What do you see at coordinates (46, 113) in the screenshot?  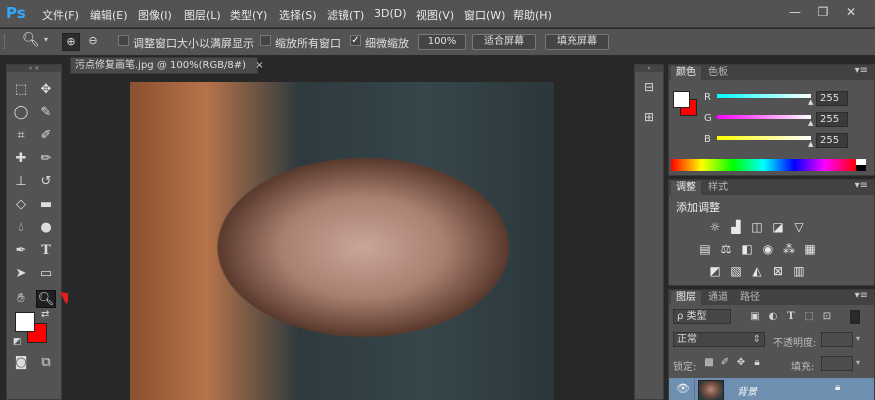 I see `quick-select-icon: ✎` at bounding box center [46, 113].